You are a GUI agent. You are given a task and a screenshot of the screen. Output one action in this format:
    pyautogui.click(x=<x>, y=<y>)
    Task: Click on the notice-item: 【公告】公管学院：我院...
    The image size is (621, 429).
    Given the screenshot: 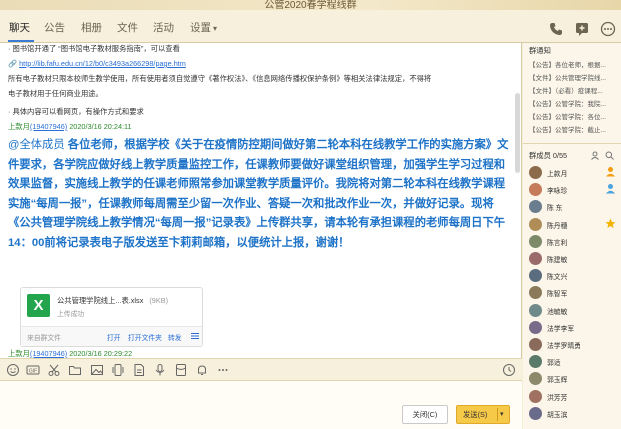 What is the action you would take?
    pyautogui.click(x=572, y=103)
    